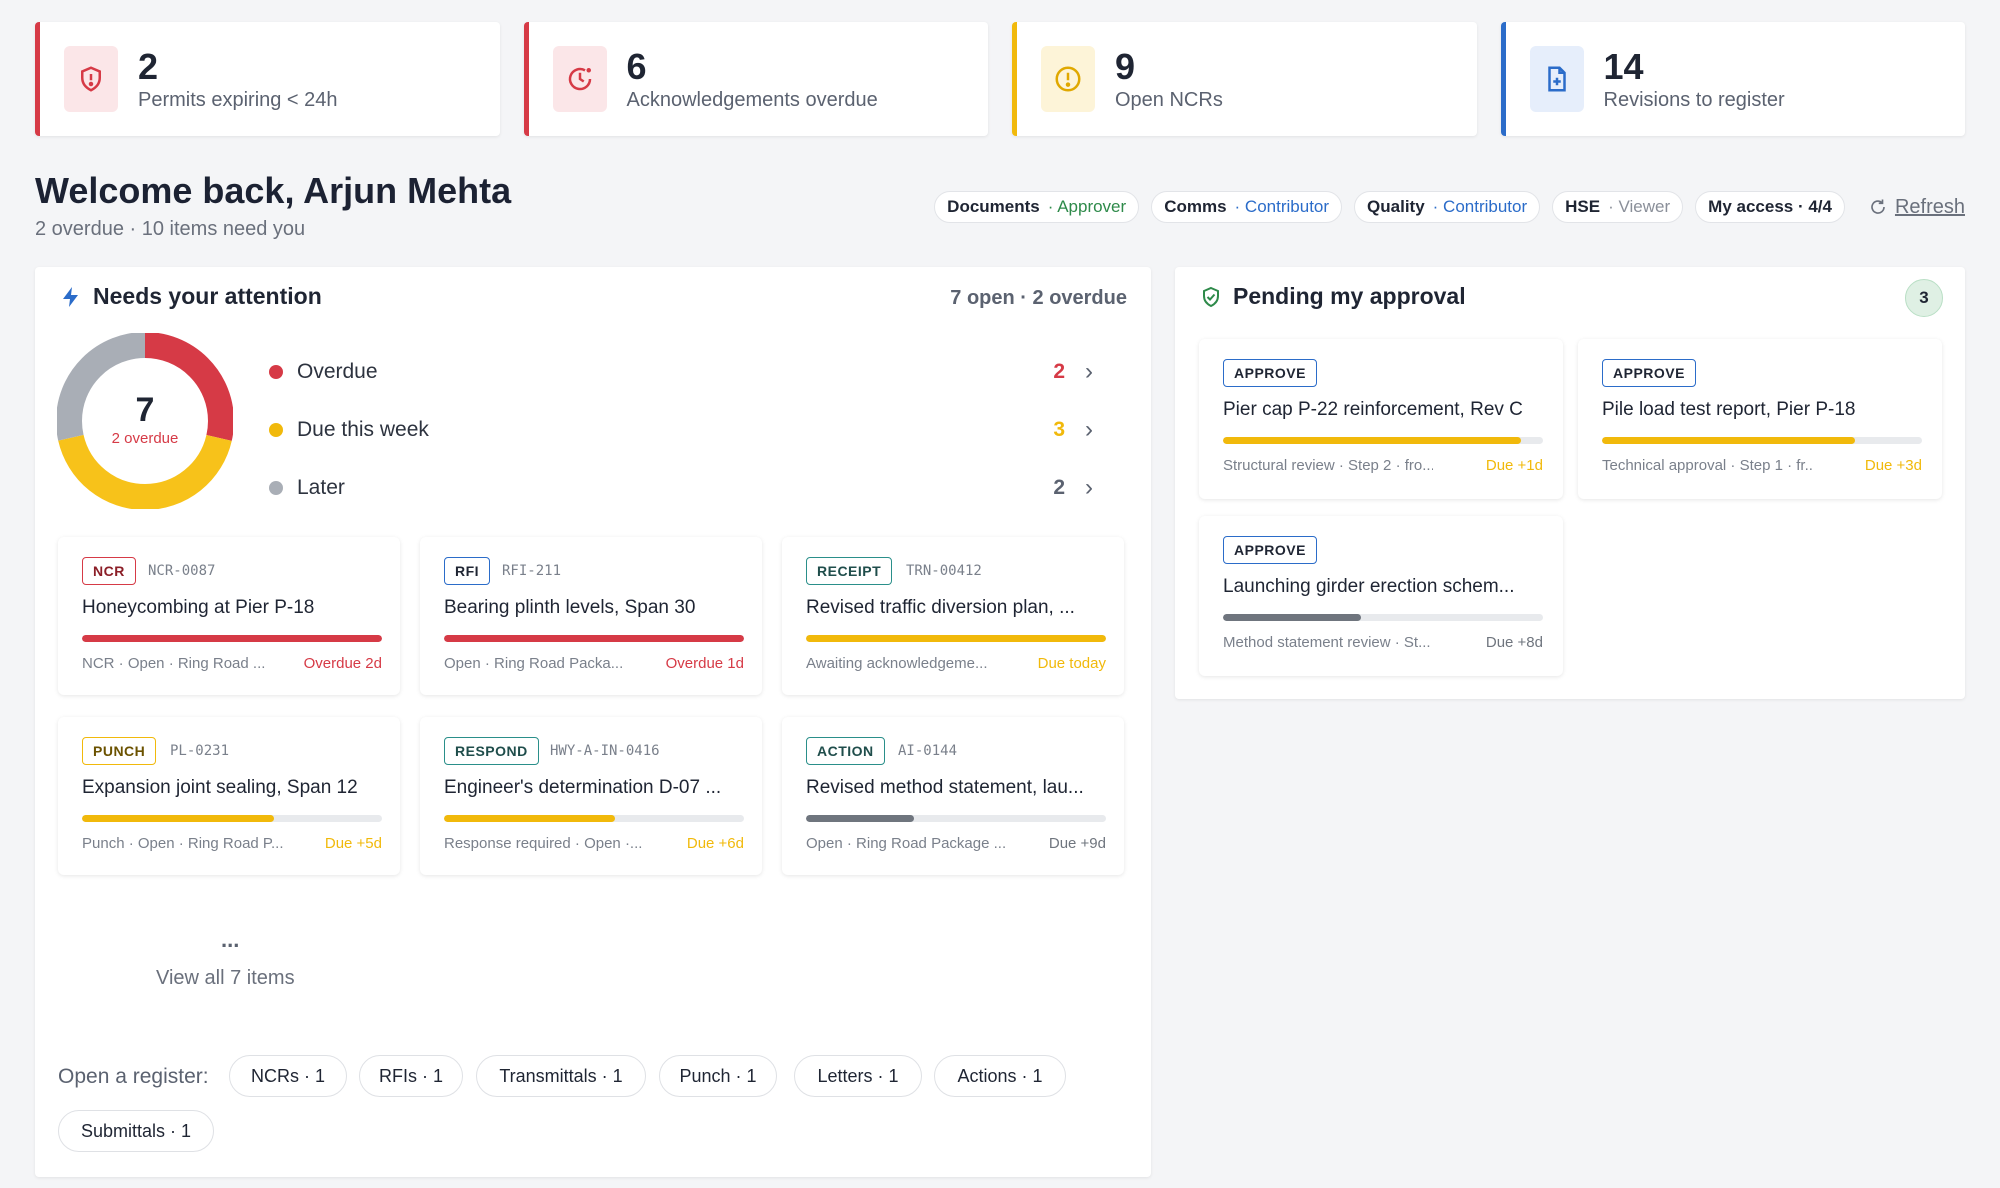 This screenshot has width=2000, height=1188. Describe the element at coordinates (1169, 99) in the screenshot. I see `kpi-label: Open NCRs` at that location.